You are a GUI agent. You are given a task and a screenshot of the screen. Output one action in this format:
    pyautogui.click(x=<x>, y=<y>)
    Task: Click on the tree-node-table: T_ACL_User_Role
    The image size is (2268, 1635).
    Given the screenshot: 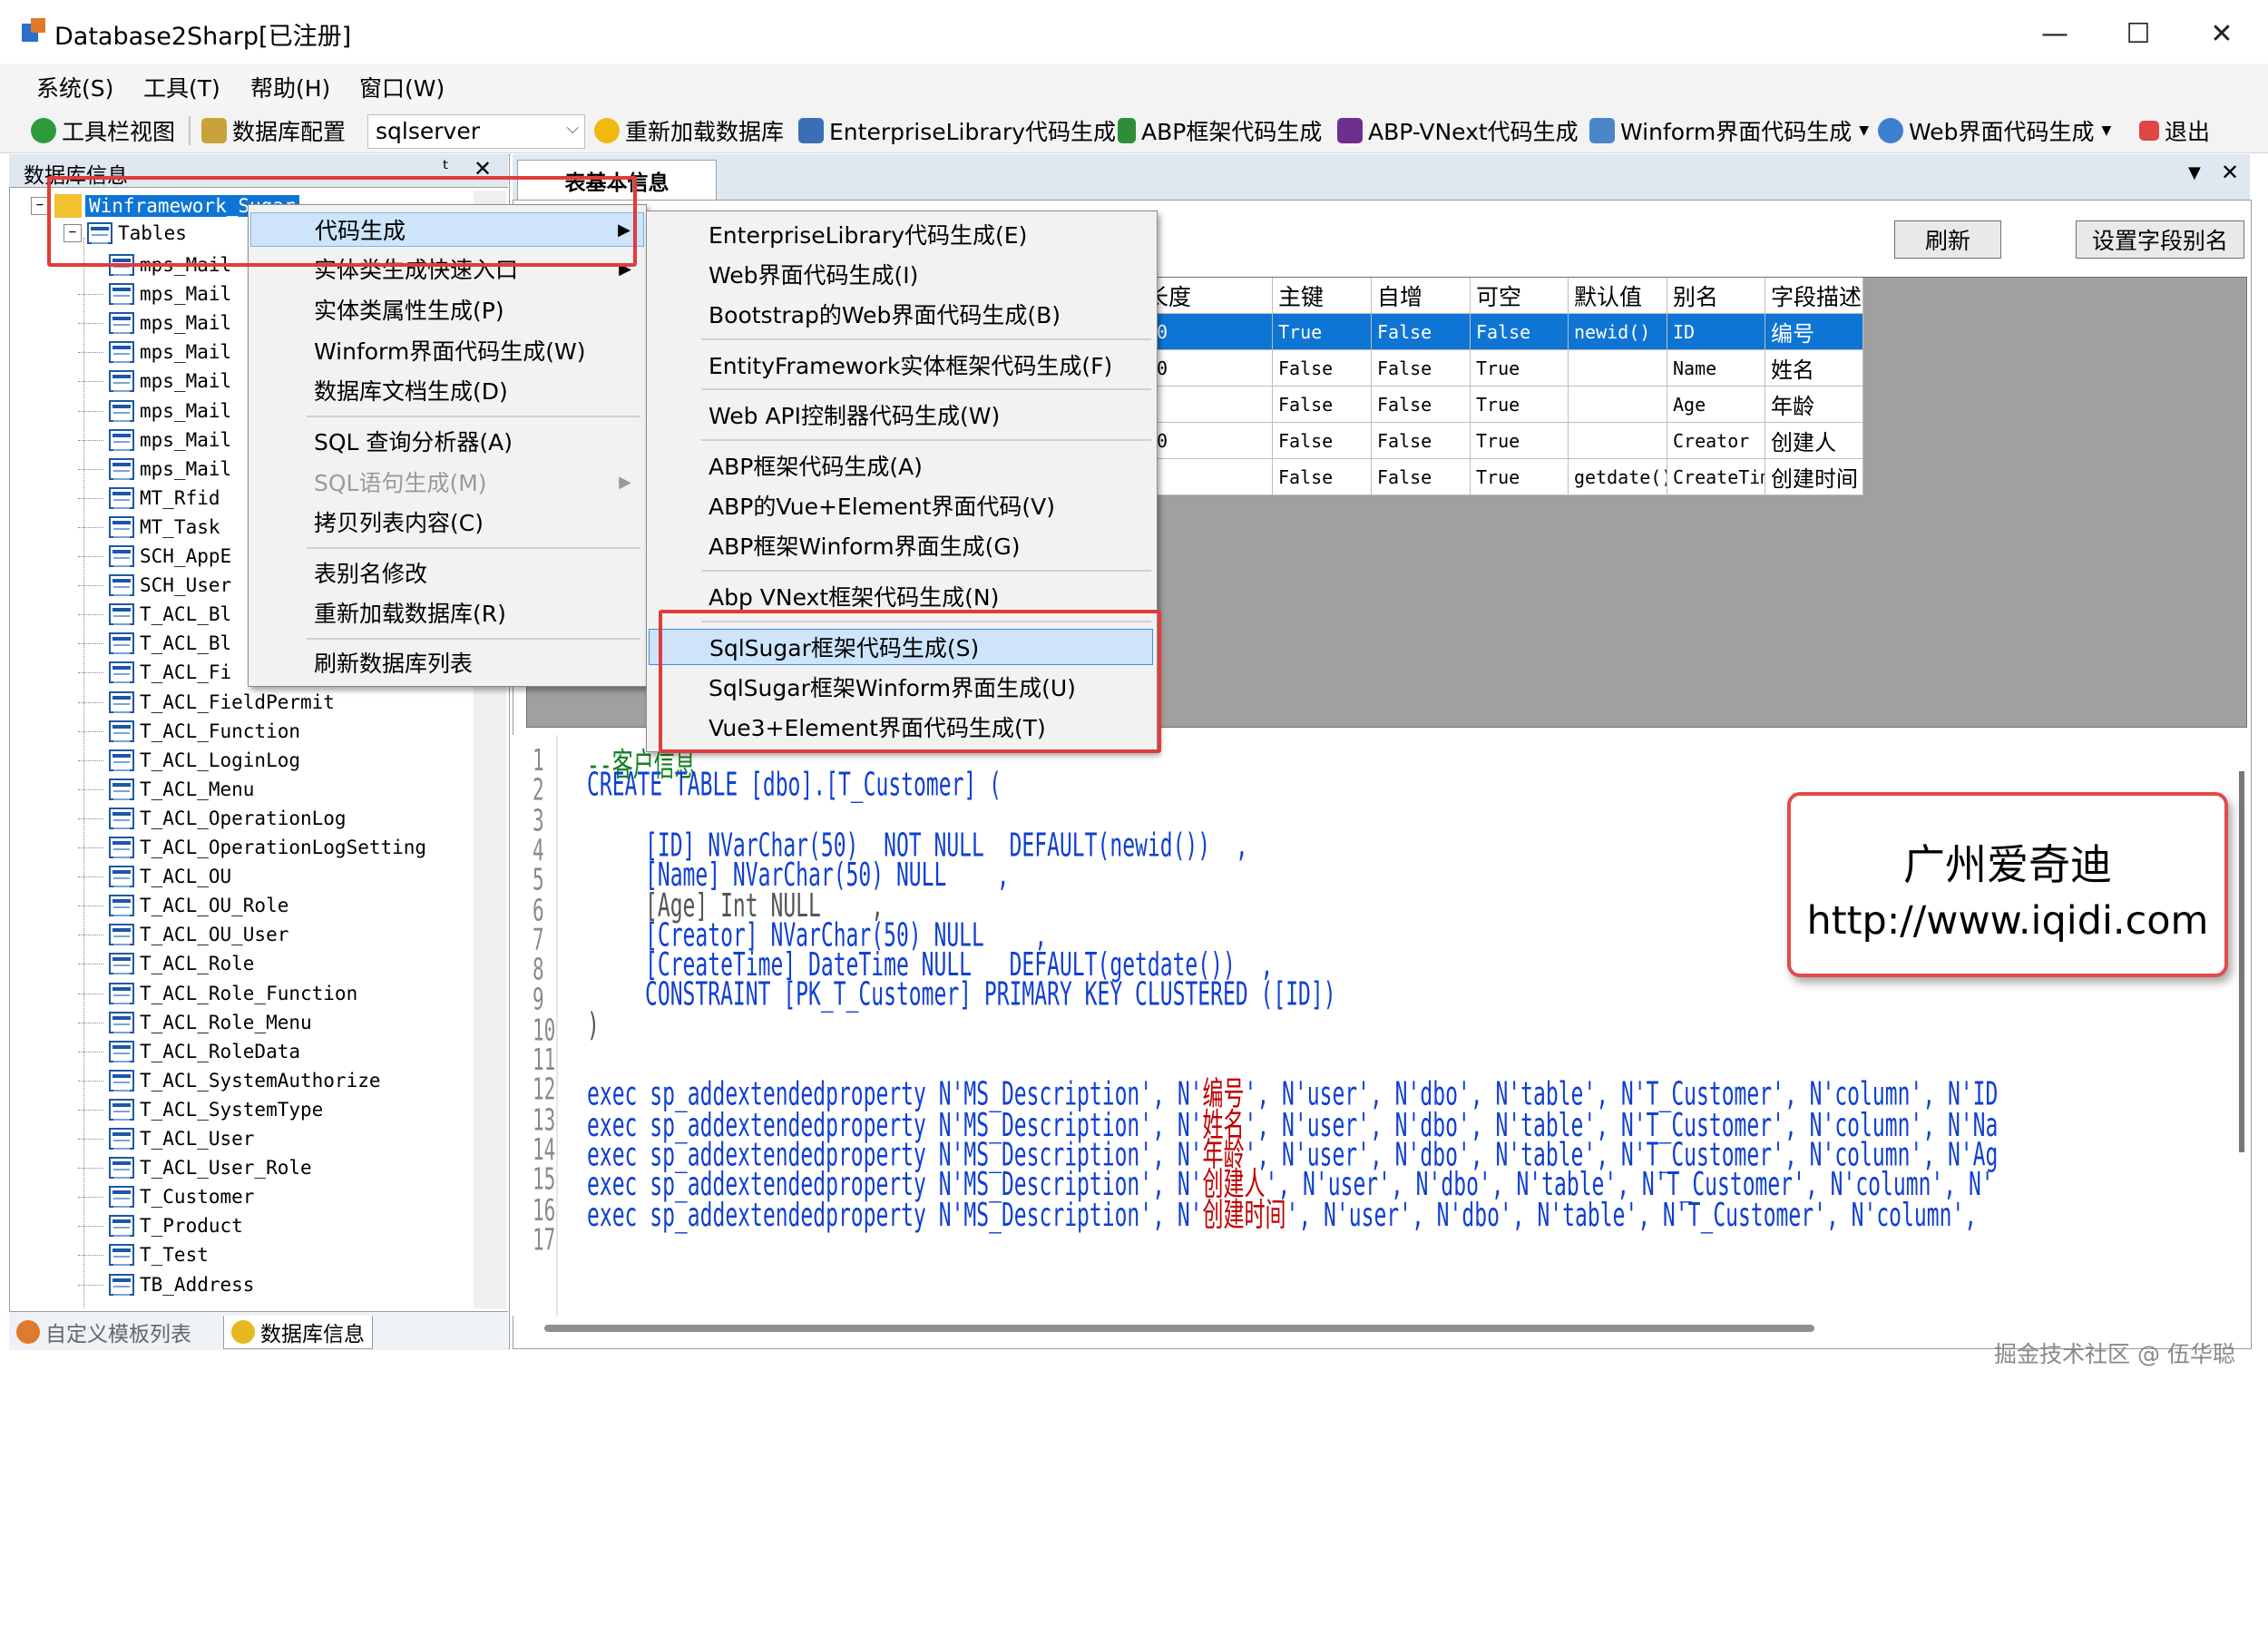 What is the action you would take?
    pyautogui.click(x=195, y=1167)
    